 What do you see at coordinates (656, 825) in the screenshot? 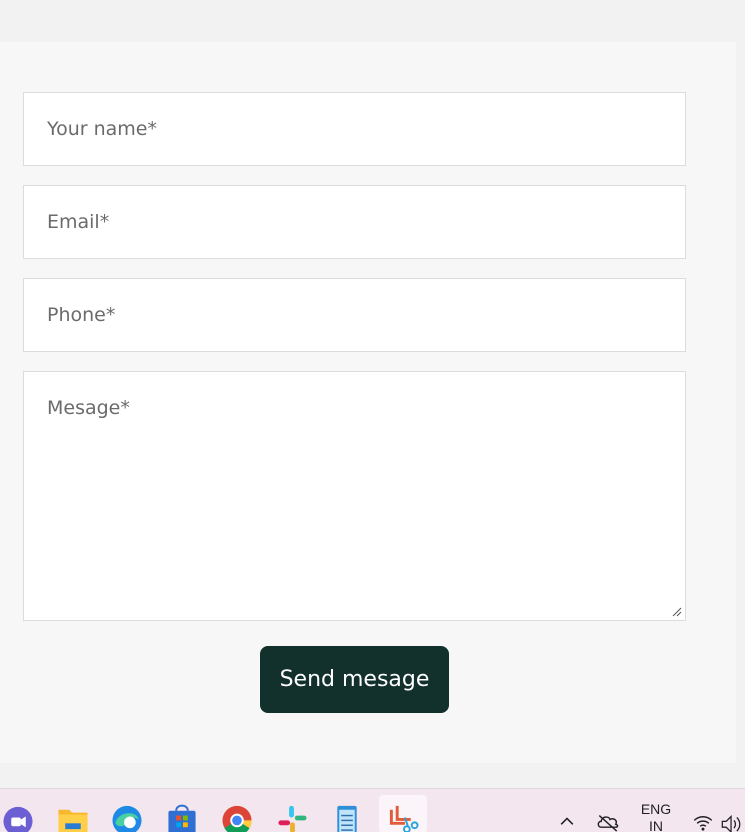
I see `region-label: IN` at bounding box center [656, 825].